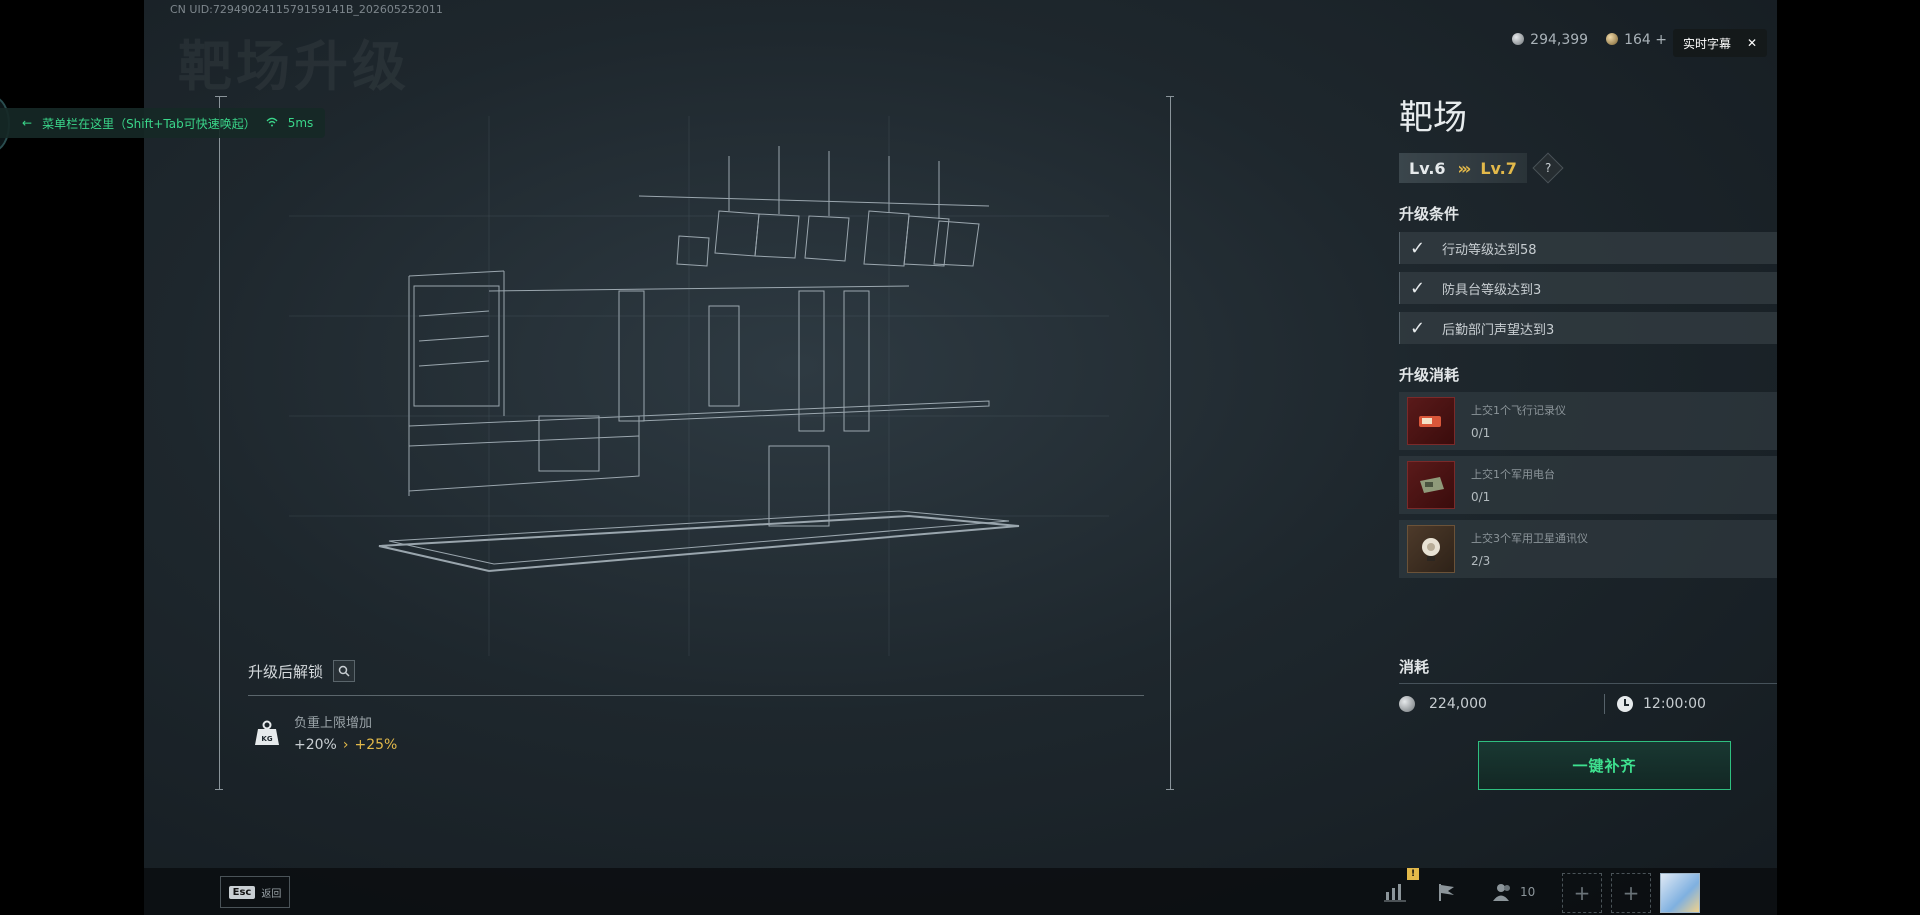 This screenshot has width=1920, height=915. Describe the element at coordinates (1752, 43) in the screenshot. I see `close-icon: ✕` at that location.